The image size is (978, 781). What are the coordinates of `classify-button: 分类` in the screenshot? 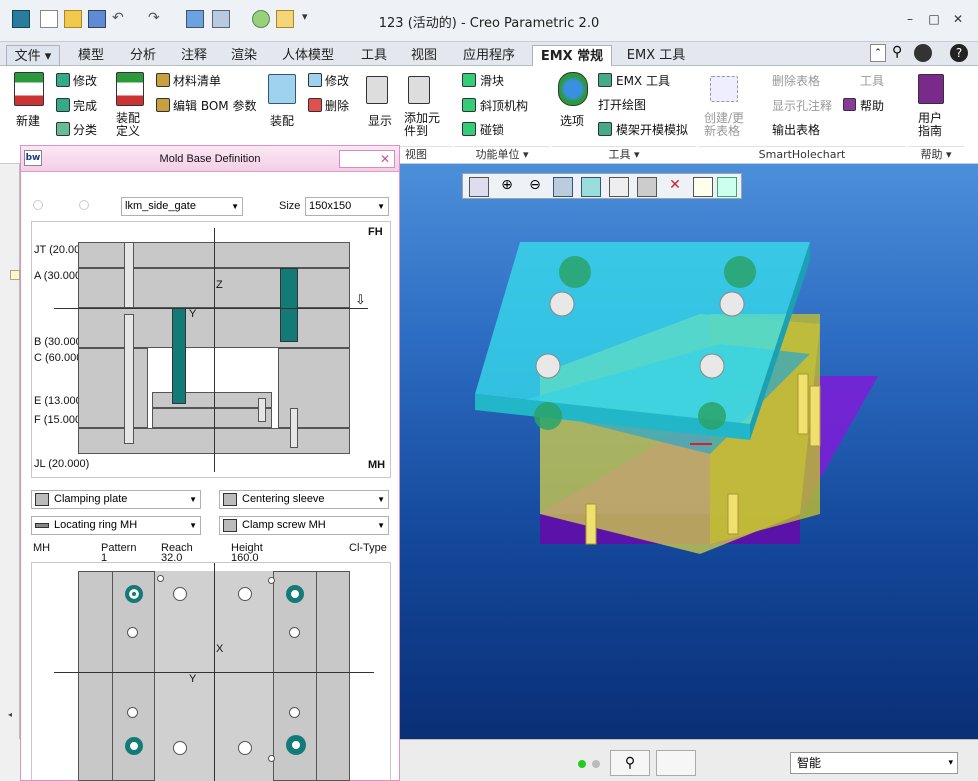 It's located at (85, 129).